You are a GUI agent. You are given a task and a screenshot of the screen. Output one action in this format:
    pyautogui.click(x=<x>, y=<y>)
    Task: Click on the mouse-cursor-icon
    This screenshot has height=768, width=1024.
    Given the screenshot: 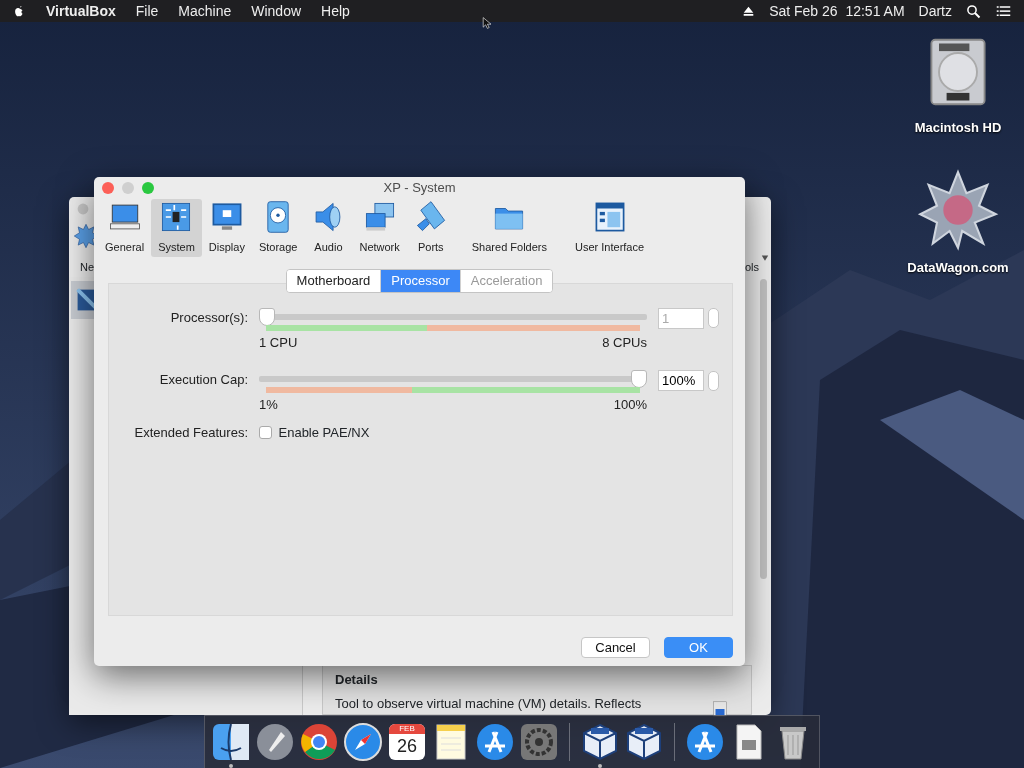 What is the action you would take?
    pyautogui.click(x=488, y=23)
    